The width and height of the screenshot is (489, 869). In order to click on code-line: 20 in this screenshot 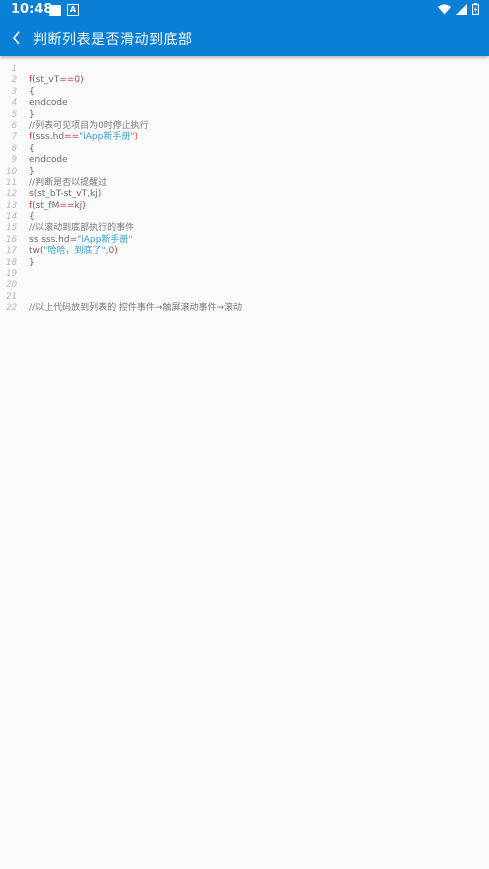, I will do `click(244, 285)`.